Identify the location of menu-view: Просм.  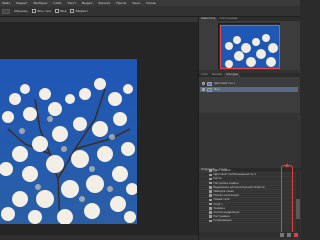
(121, 3).